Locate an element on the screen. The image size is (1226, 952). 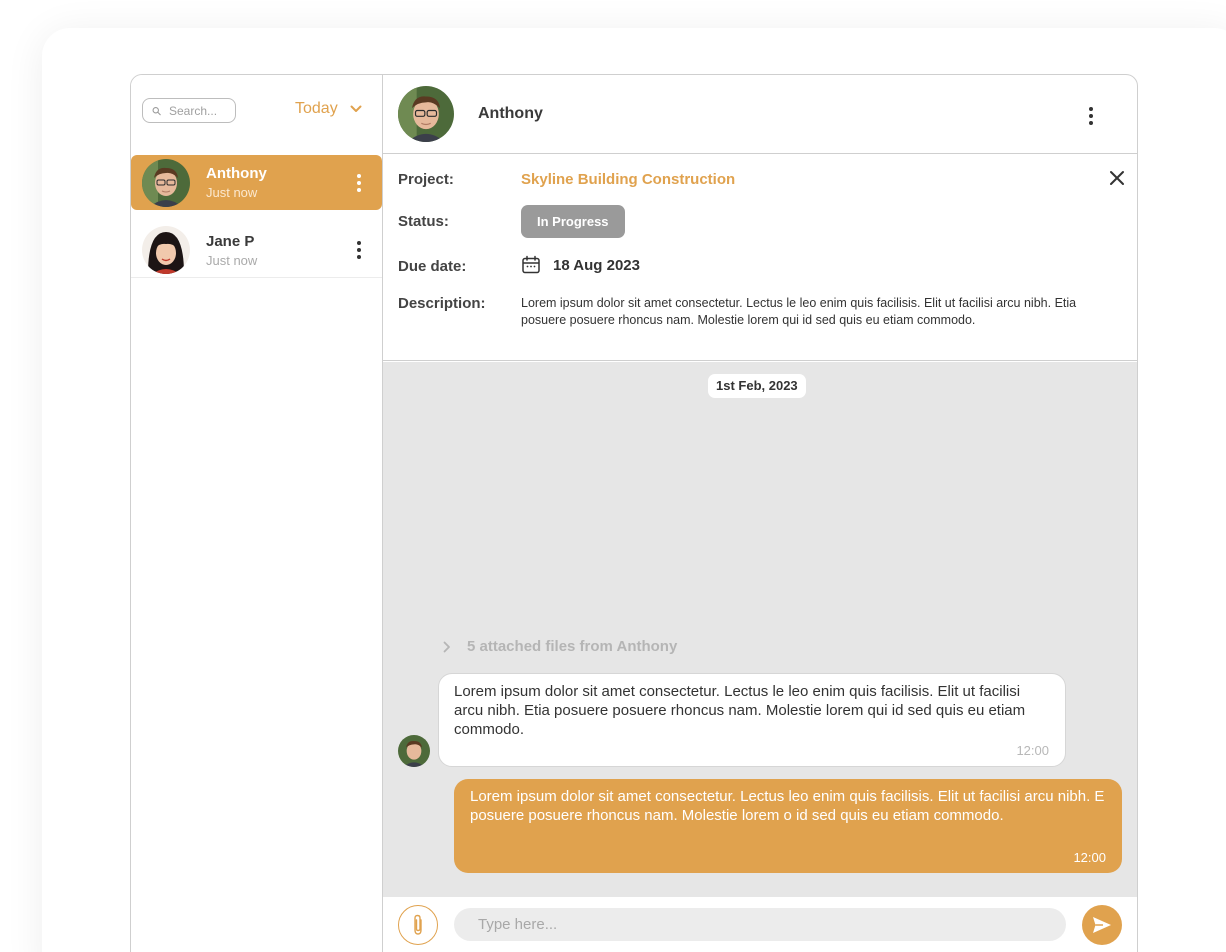
project-value: Skyline Building Construction is located at coordinates (628, 179).